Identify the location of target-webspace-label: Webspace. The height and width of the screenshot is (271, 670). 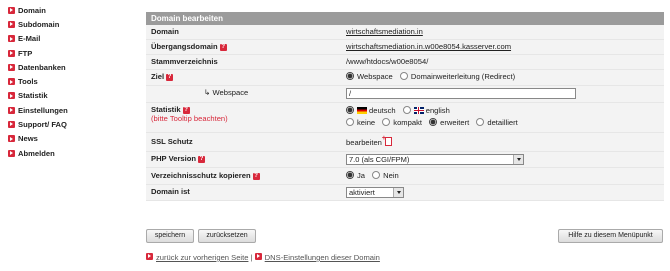
(375, 76).